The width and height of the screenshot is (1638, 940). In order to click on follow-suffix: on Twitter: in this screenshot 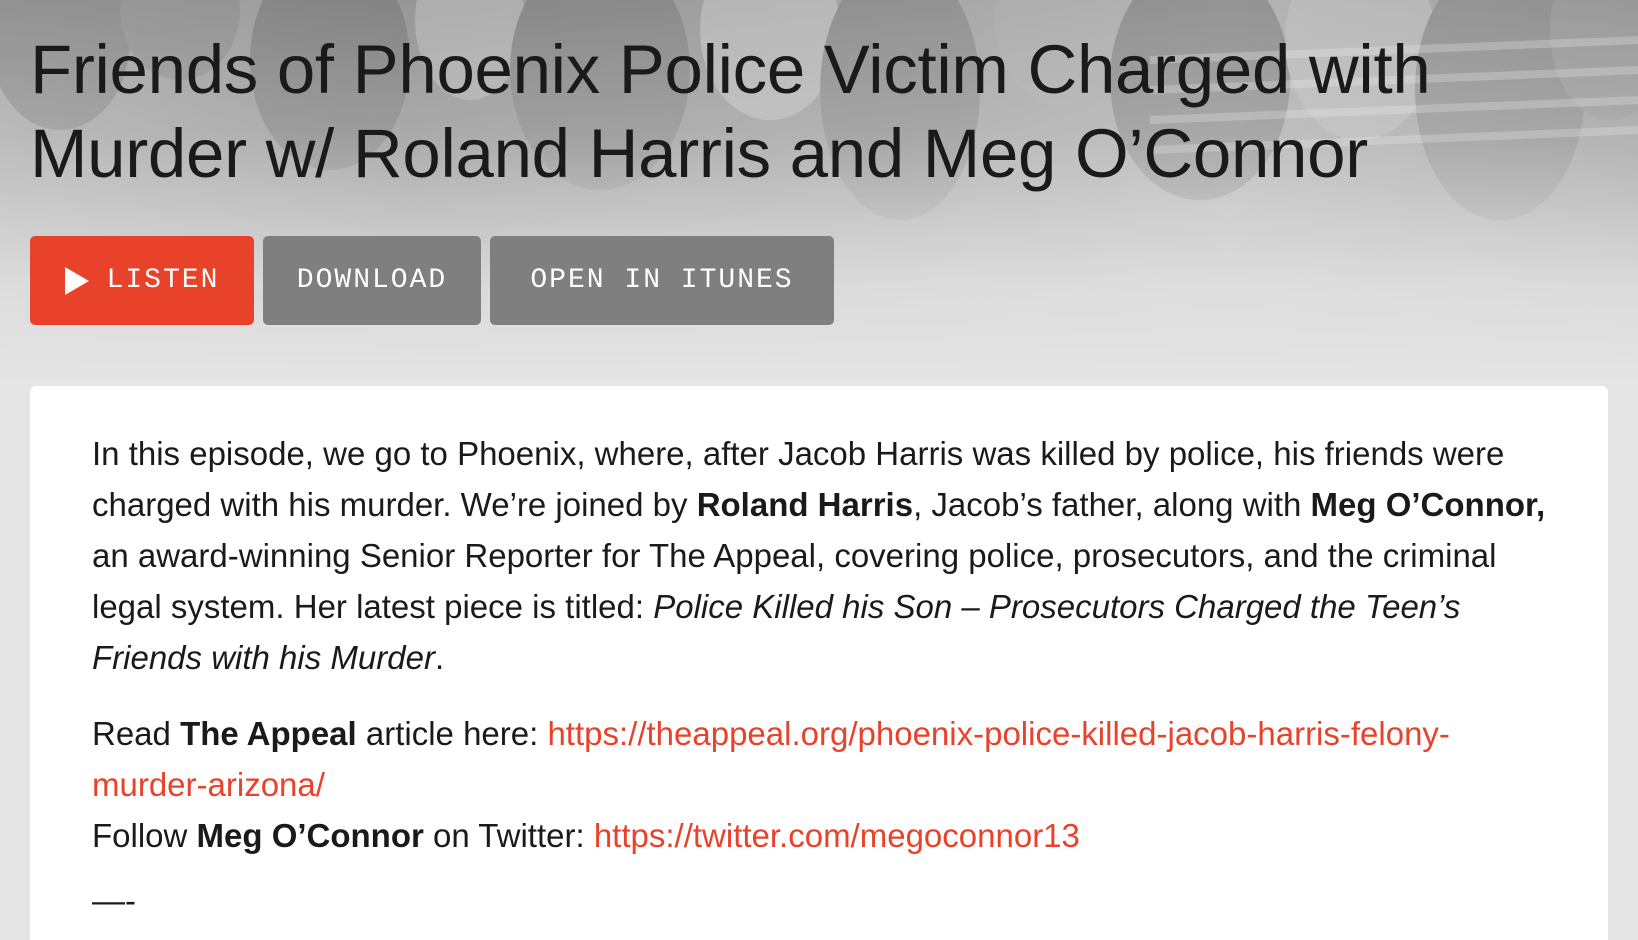, I will do `click(508, 835)`.